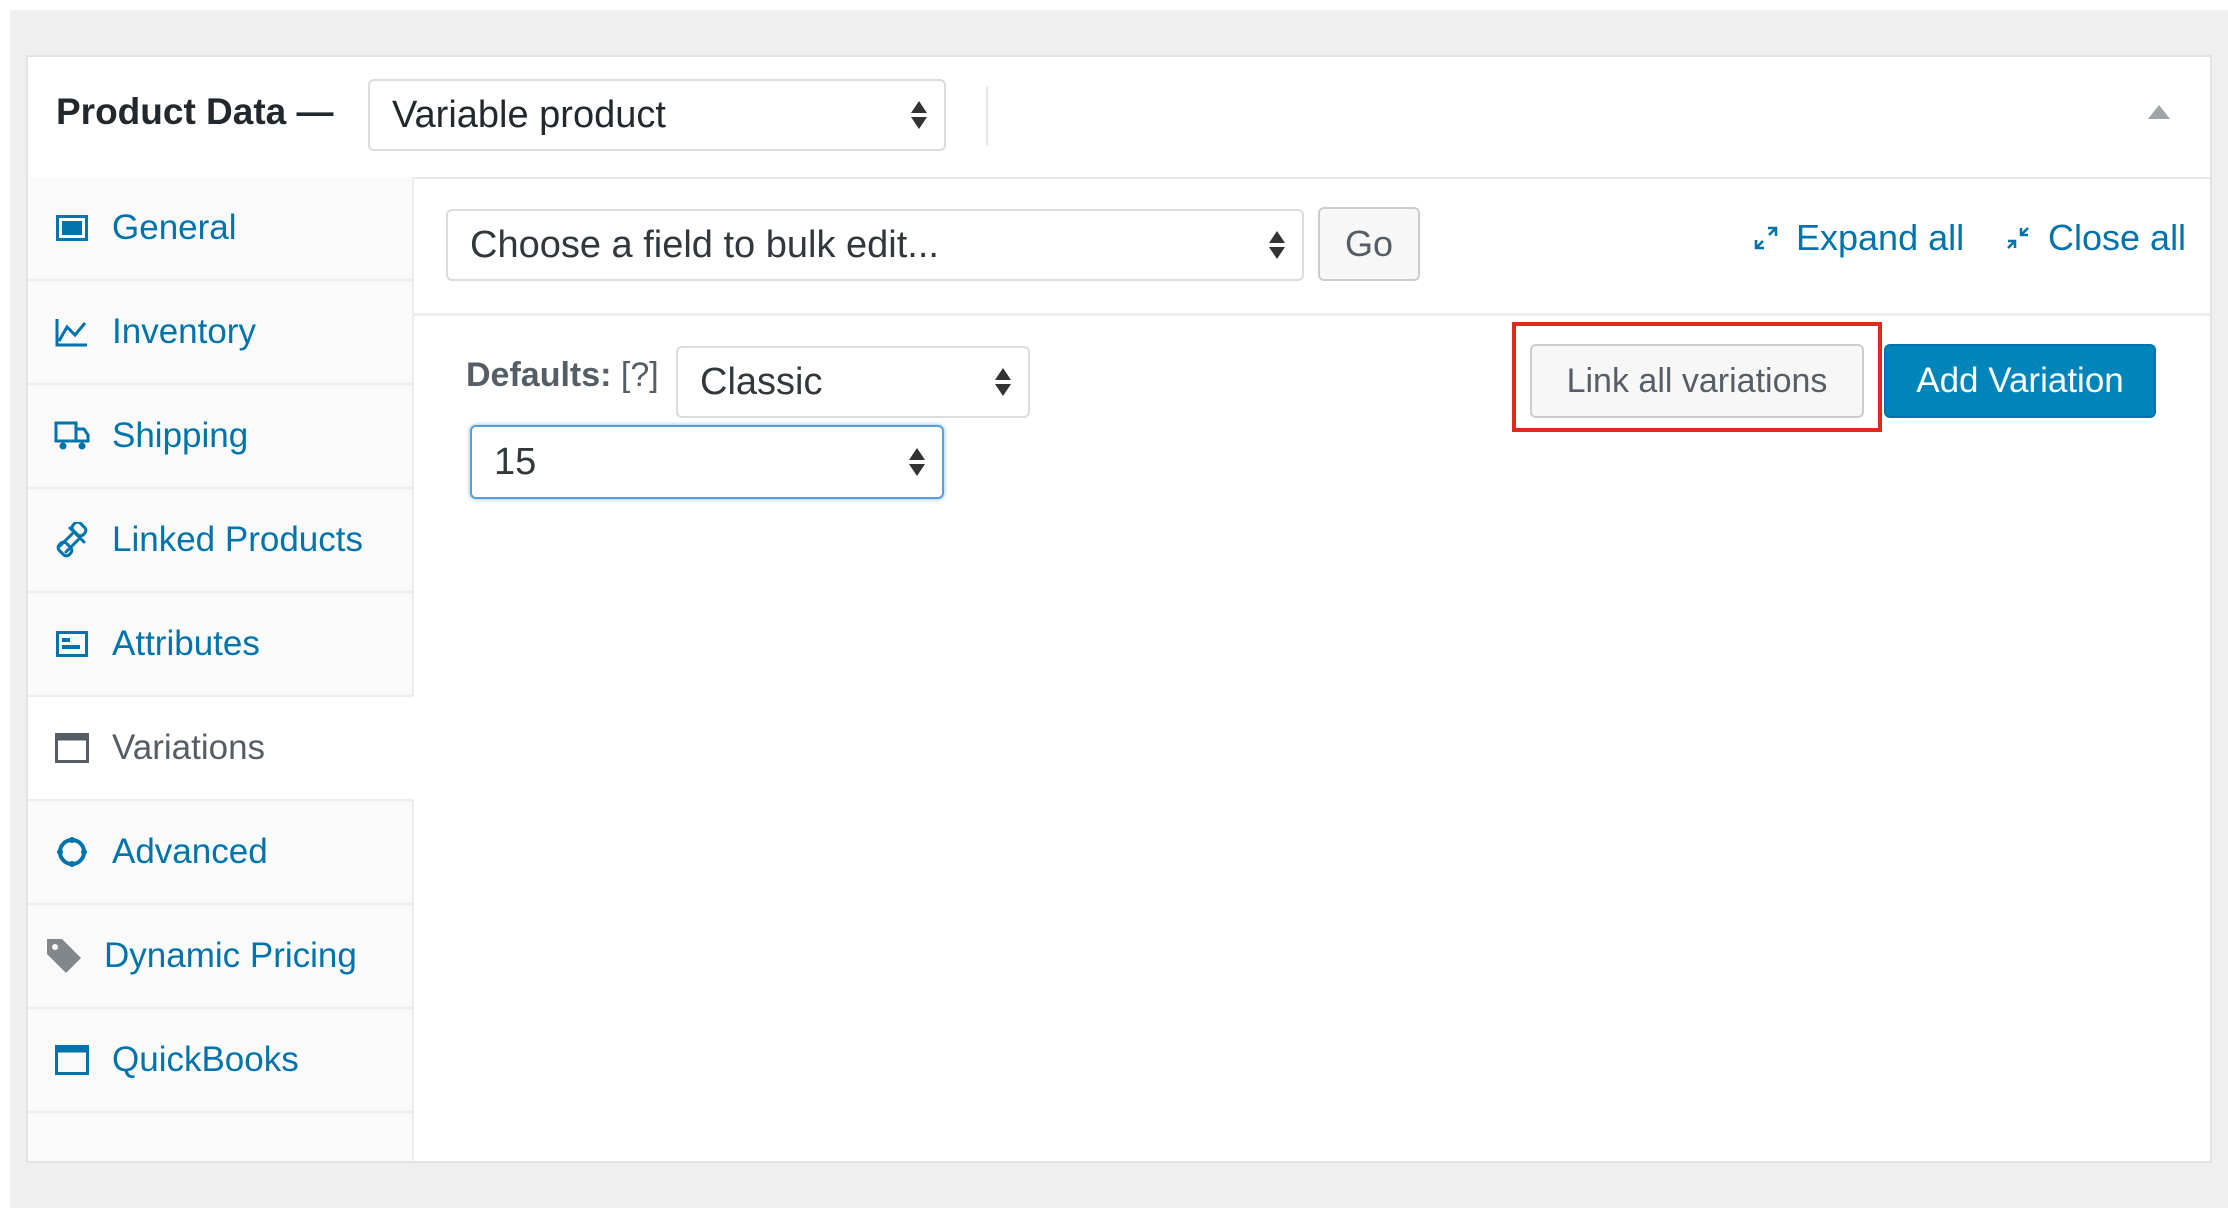 This screenshot has width=2228, height=1208. I want to click on expand-all-link: Expand all, so click(1858, 238).